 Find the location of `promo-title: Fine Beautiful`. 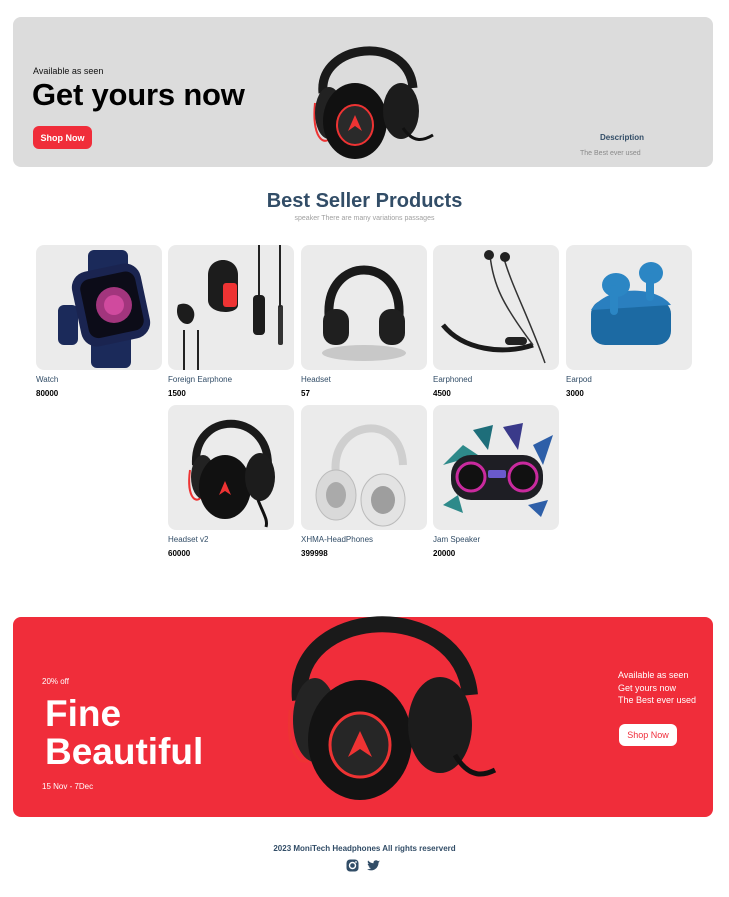

promo-title: Fine Beautiful is located at coordinates (124, 733).